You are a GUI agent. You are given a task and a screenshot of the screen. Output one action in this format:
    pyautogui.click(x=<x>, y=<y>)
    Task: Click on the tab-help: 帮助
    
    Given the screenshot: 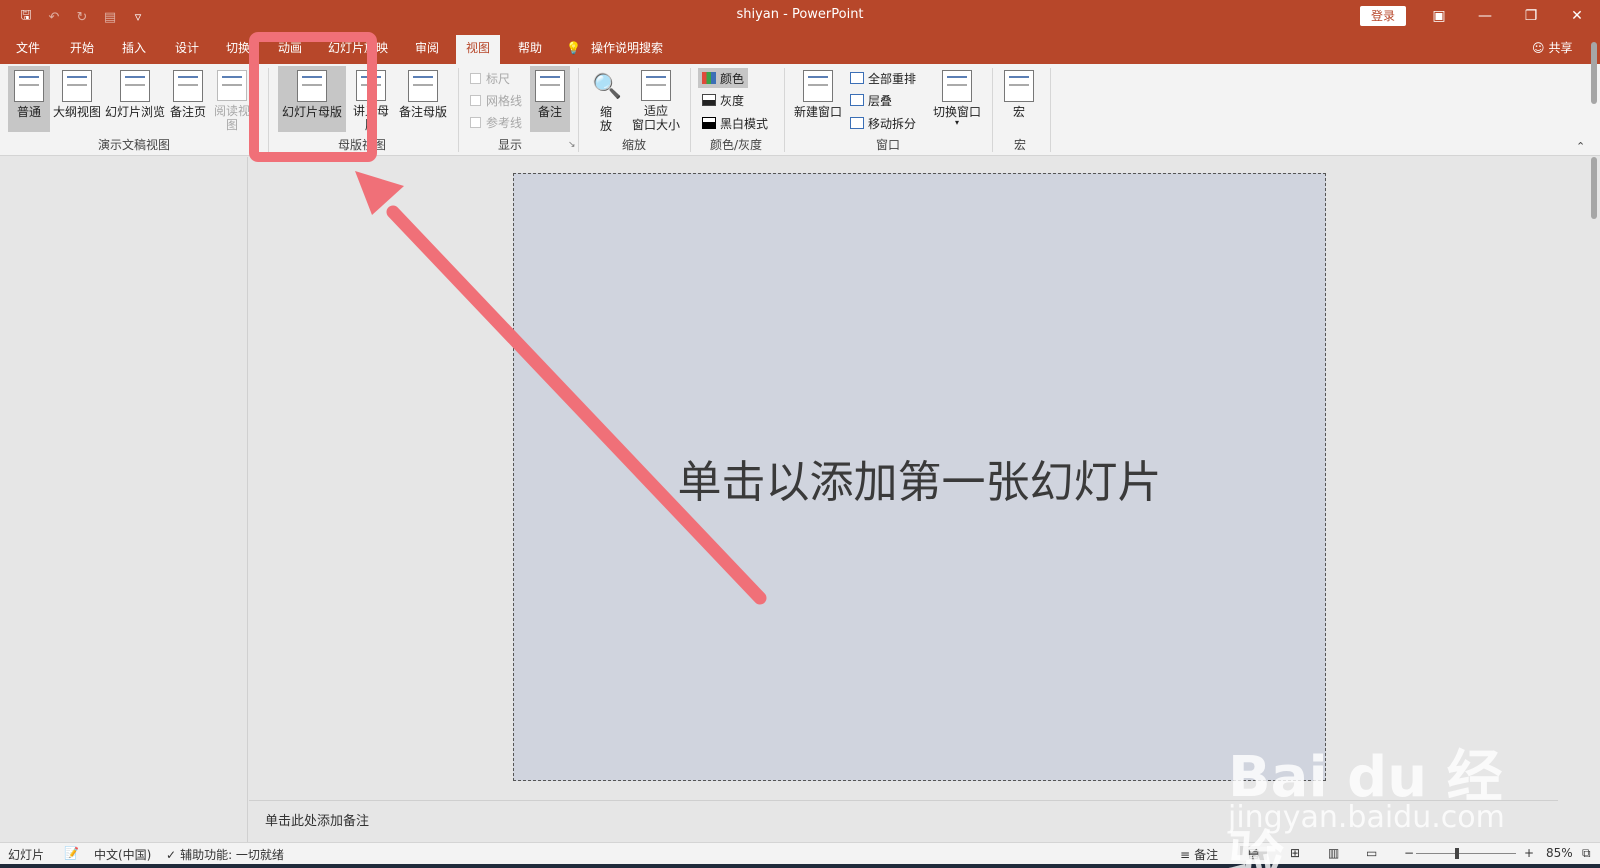 What is the action you would take?
    pyautogui.click(x=530, y=51)
    